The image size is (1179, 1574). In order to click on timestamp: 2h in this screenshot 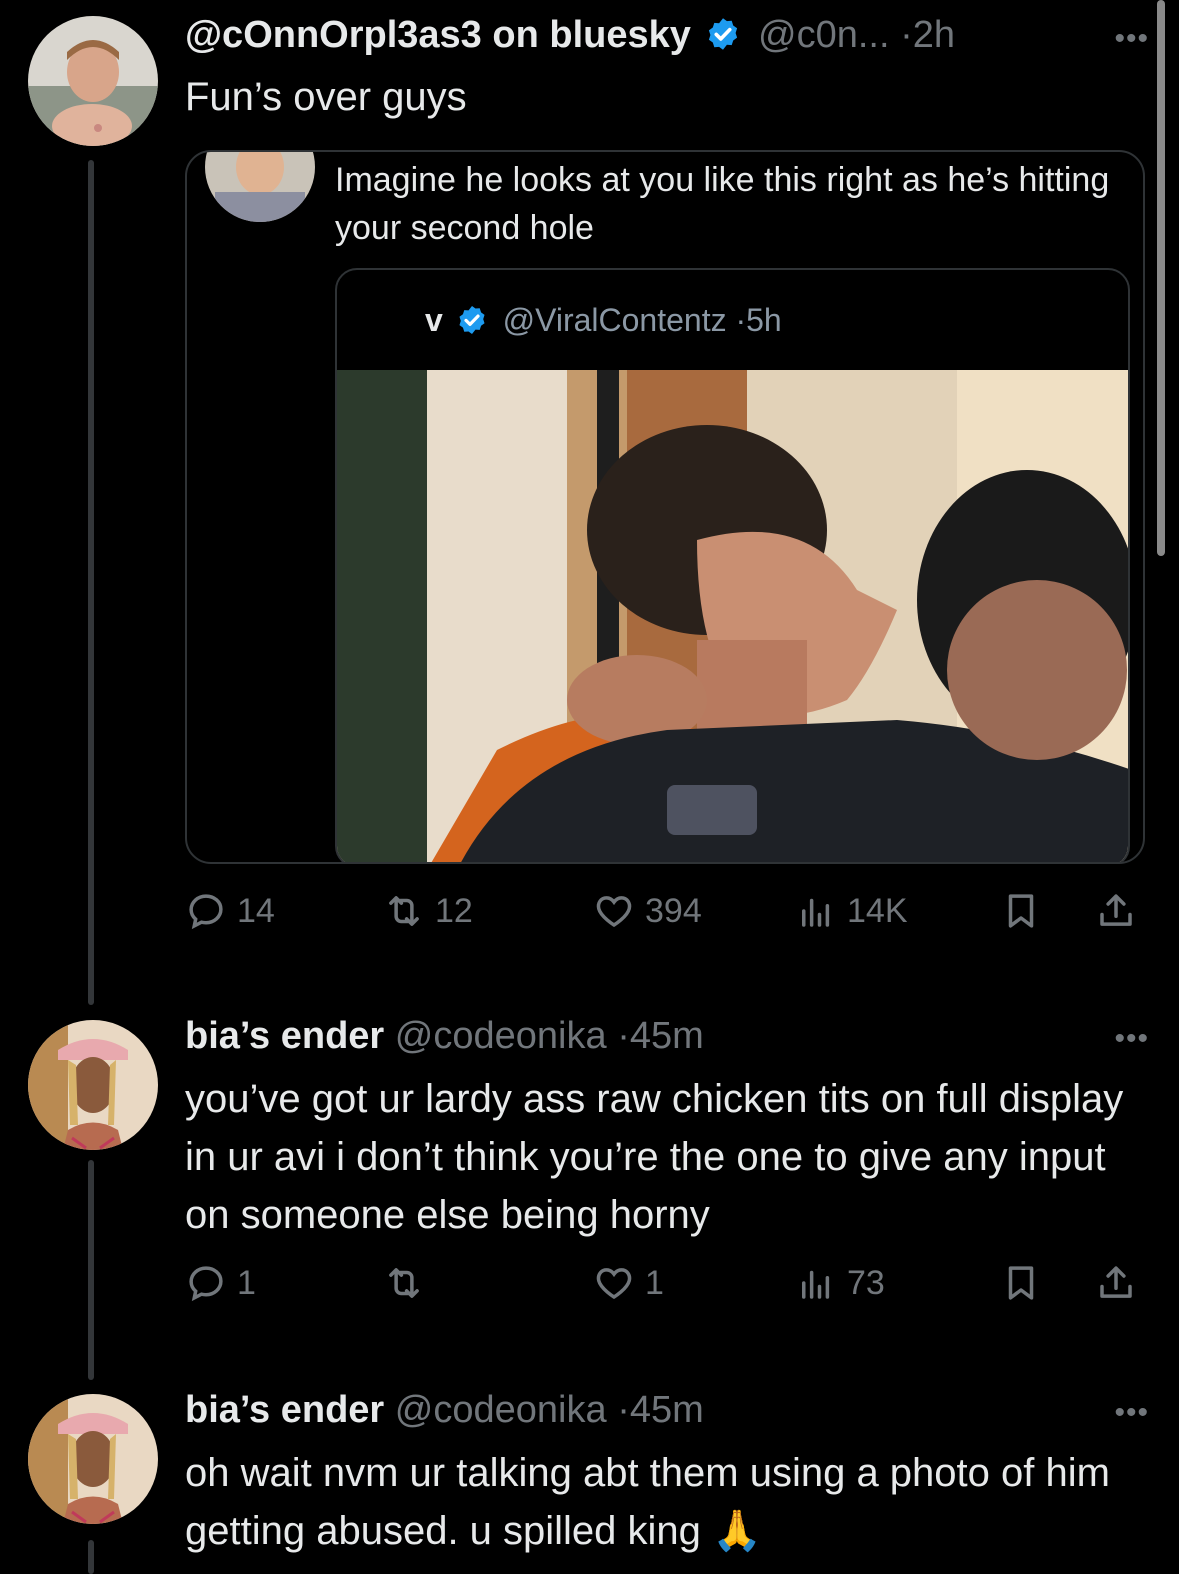, I will do `click(934, 35)`.